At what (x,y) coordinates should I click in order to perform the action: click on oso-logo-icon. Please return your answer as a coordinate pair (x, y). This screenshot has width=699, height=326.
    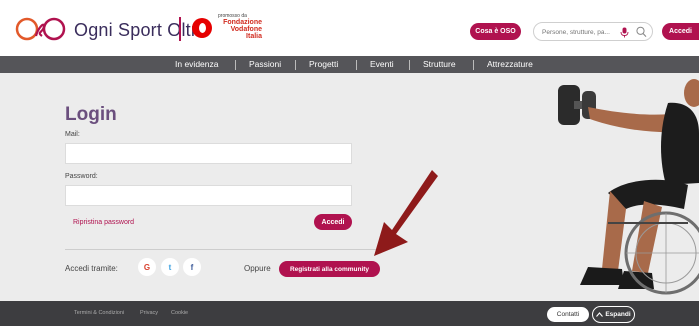
    Looking at the image, I should click on (40, 29).